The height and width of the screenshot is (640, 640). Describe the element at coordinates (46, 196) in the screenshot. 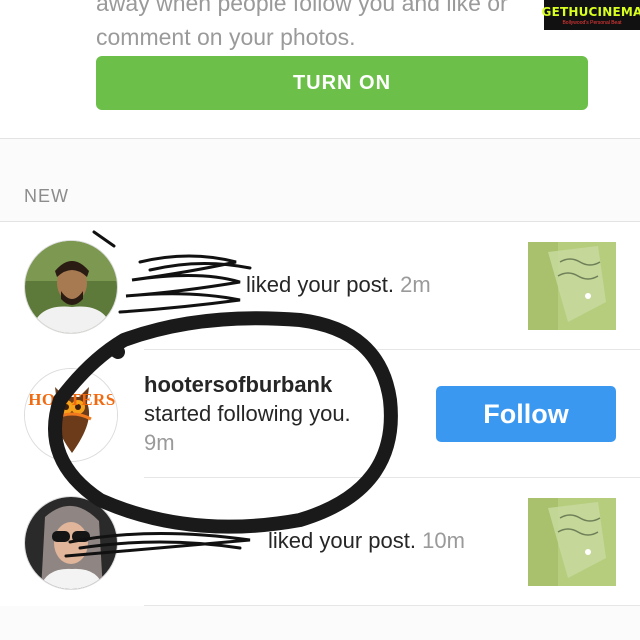

I see `section-header-new: NEW` at that location.